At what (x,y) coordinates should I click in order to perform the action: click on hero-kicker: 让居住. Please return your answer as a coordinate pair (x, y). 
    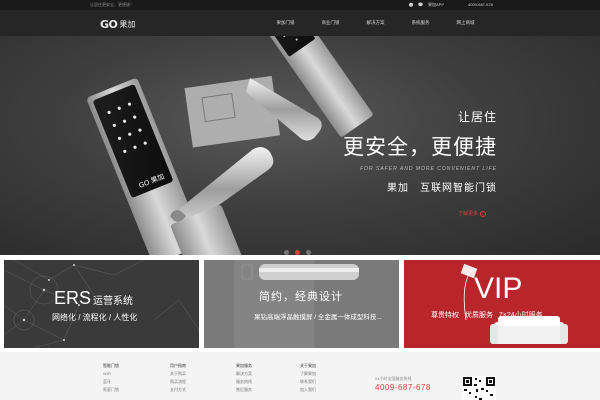
    Looking at the image, I should click on (477, 117).